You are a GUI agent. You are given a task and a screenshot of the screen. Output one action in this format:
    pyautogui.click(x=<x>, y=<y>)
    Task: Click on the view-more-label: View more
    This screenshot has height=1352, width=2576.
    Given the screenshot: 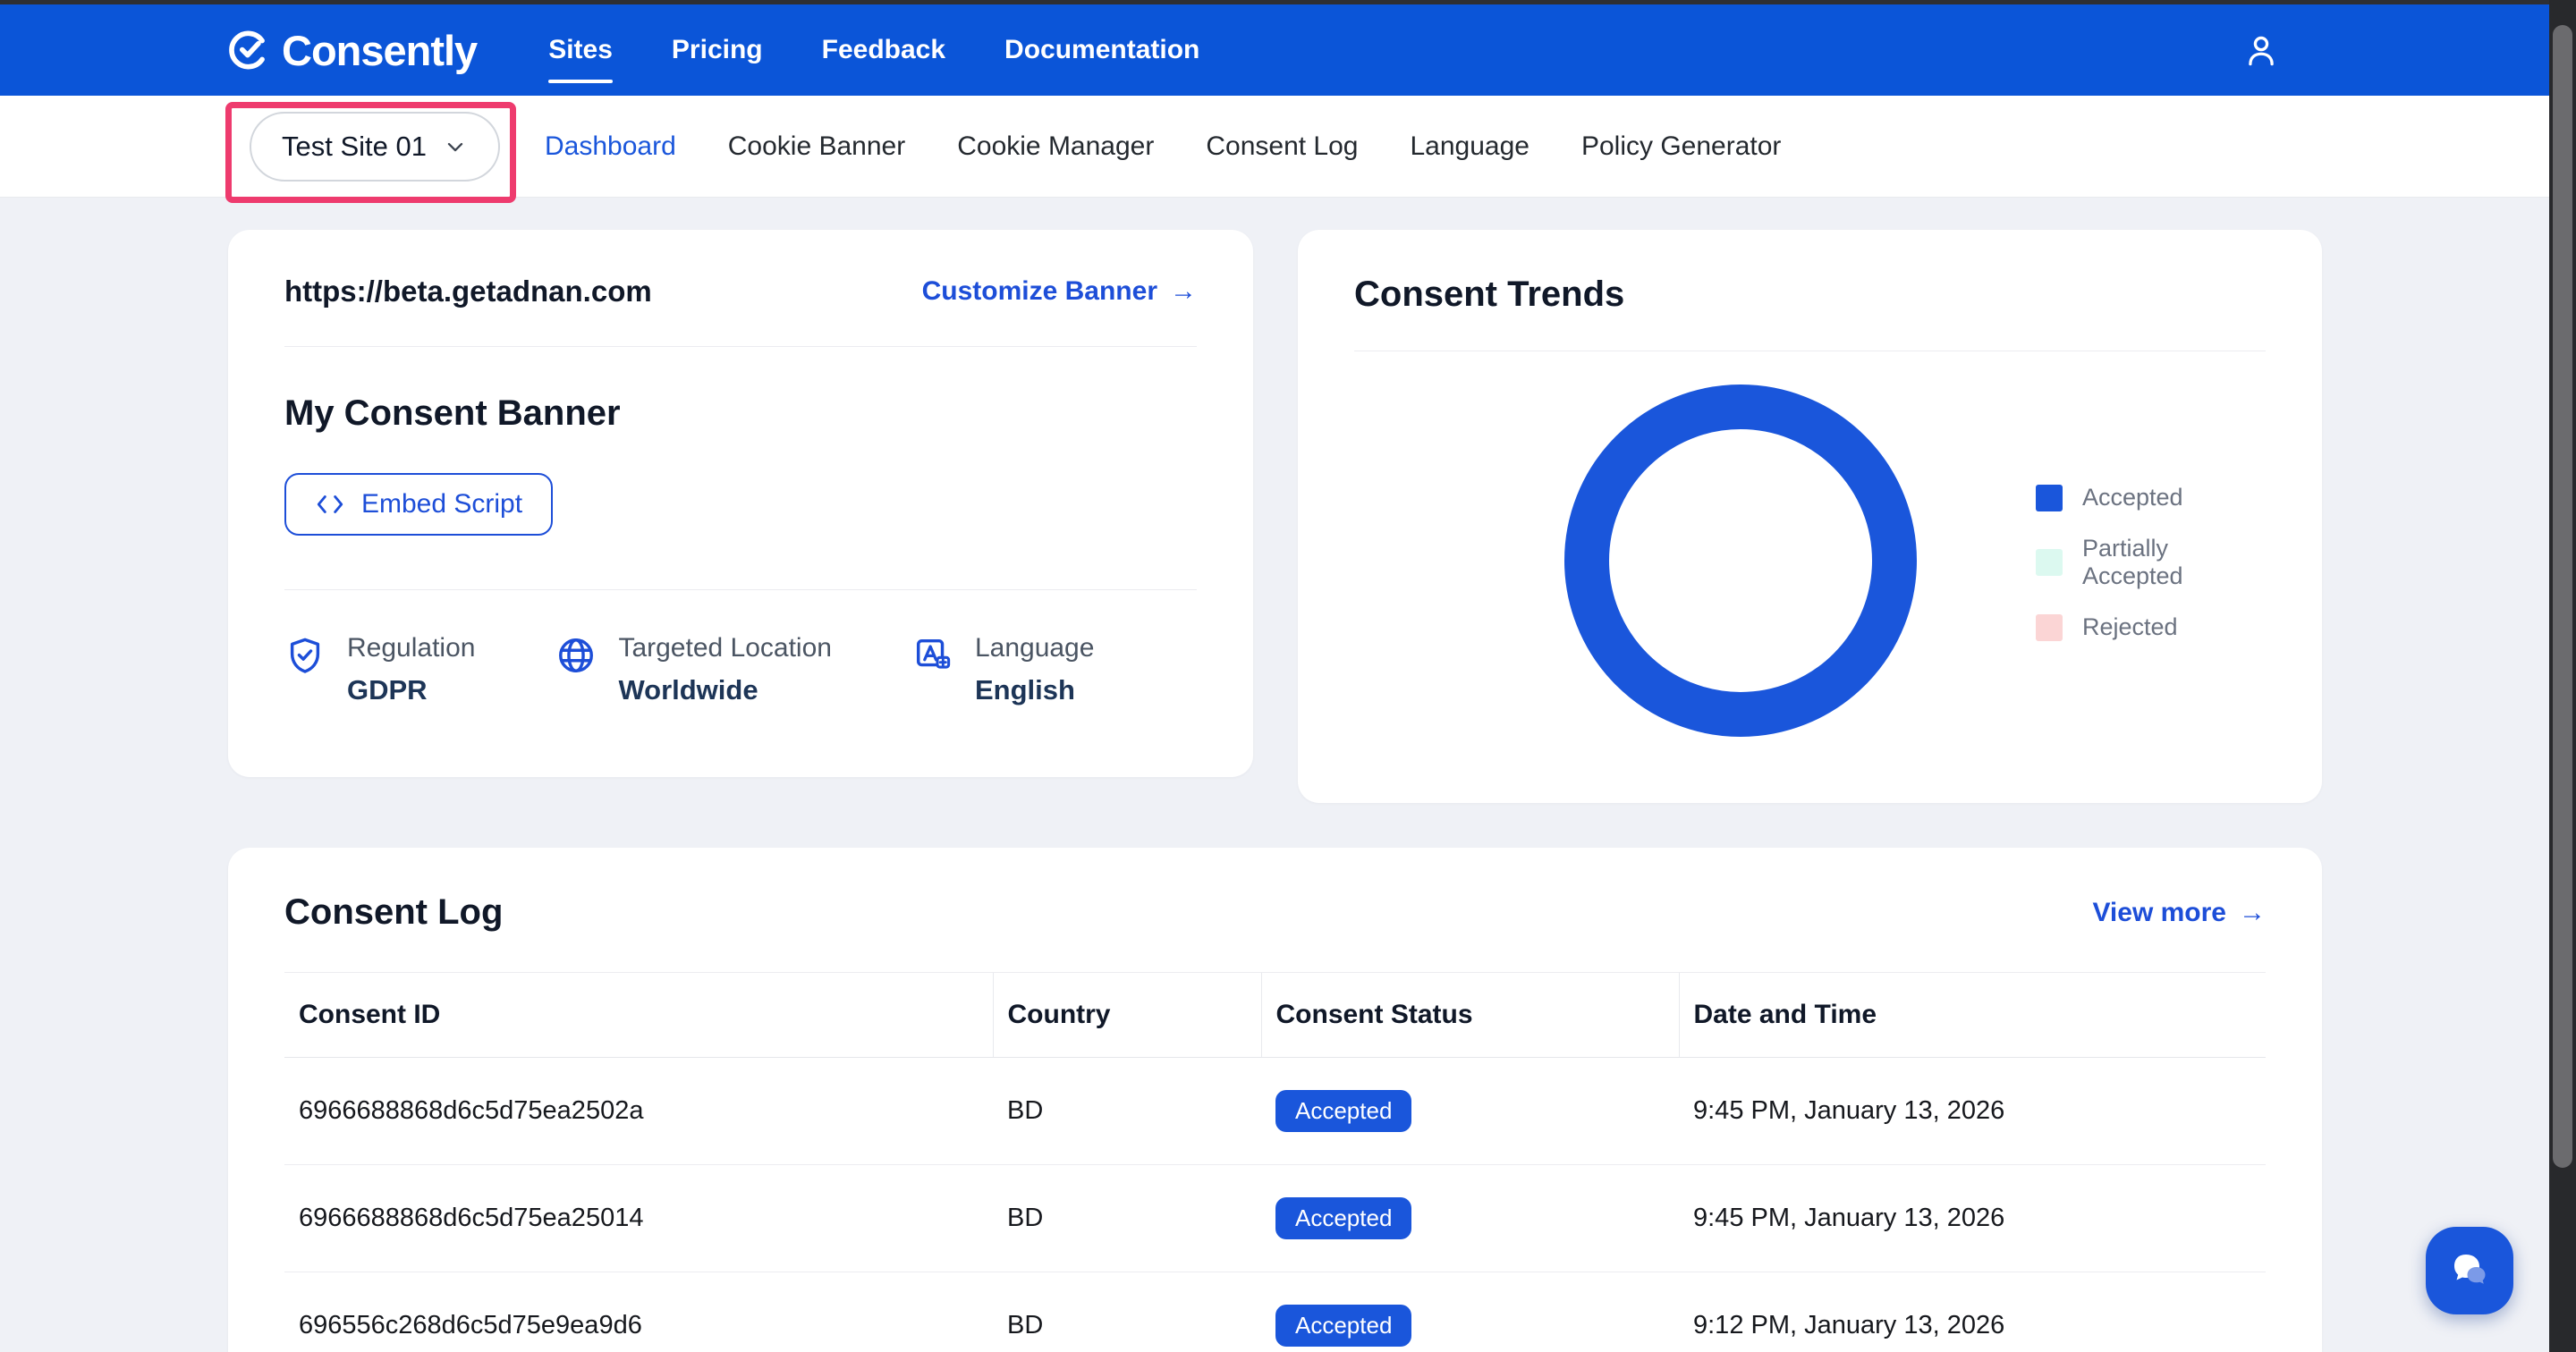 What is the action you would take?
    pyautogui.click(x=2159, y=912)
    